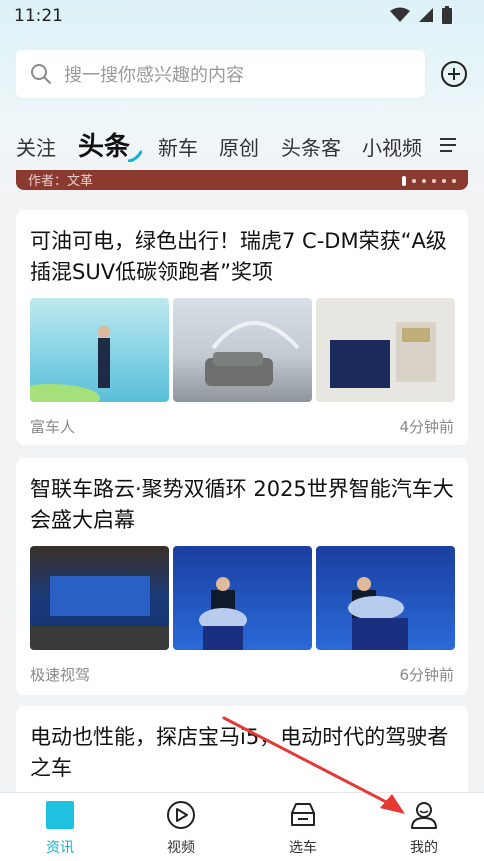 The width and height of the screenshot is (484, 861). I want to click on battery-icon, so click(447, 15).